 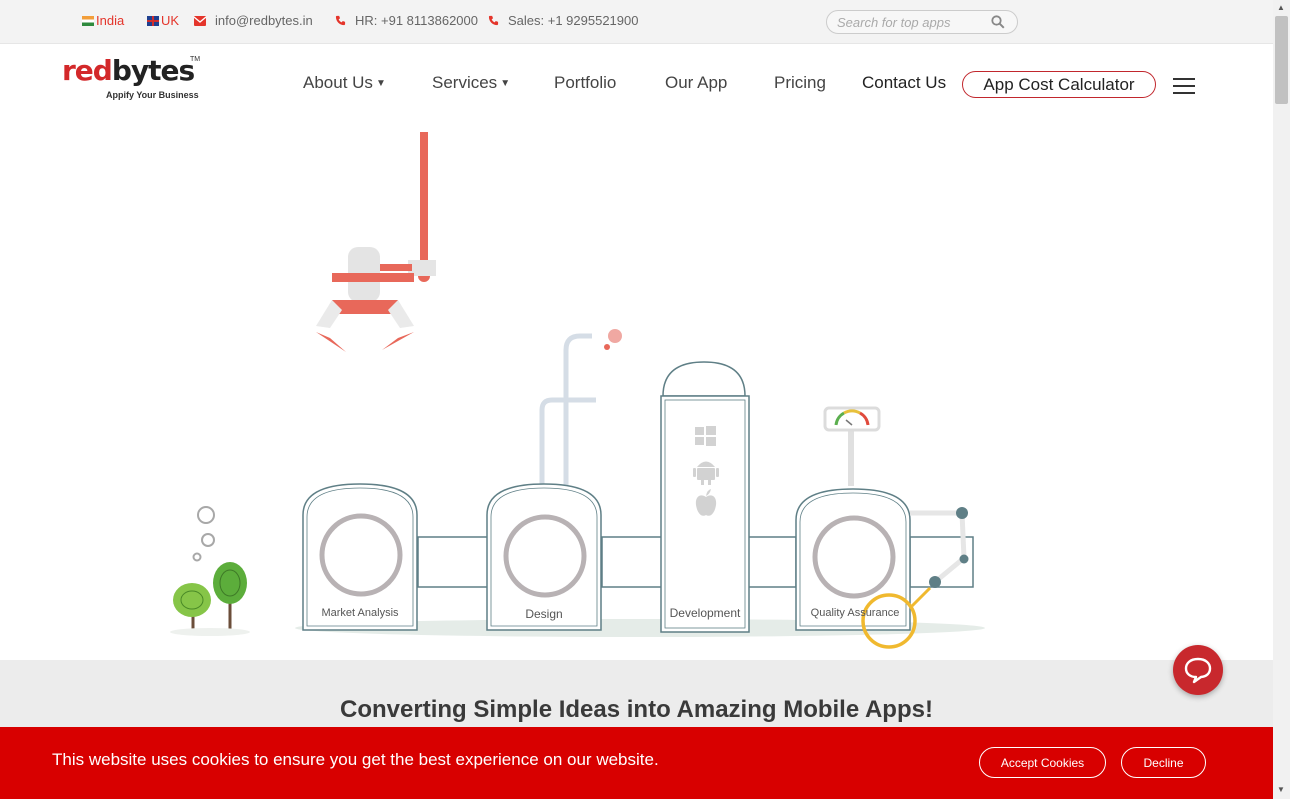 What do you see at coordinates (200, 20) in the screenshot?
I see `envelope-icon` at bounding box center [200, 20].